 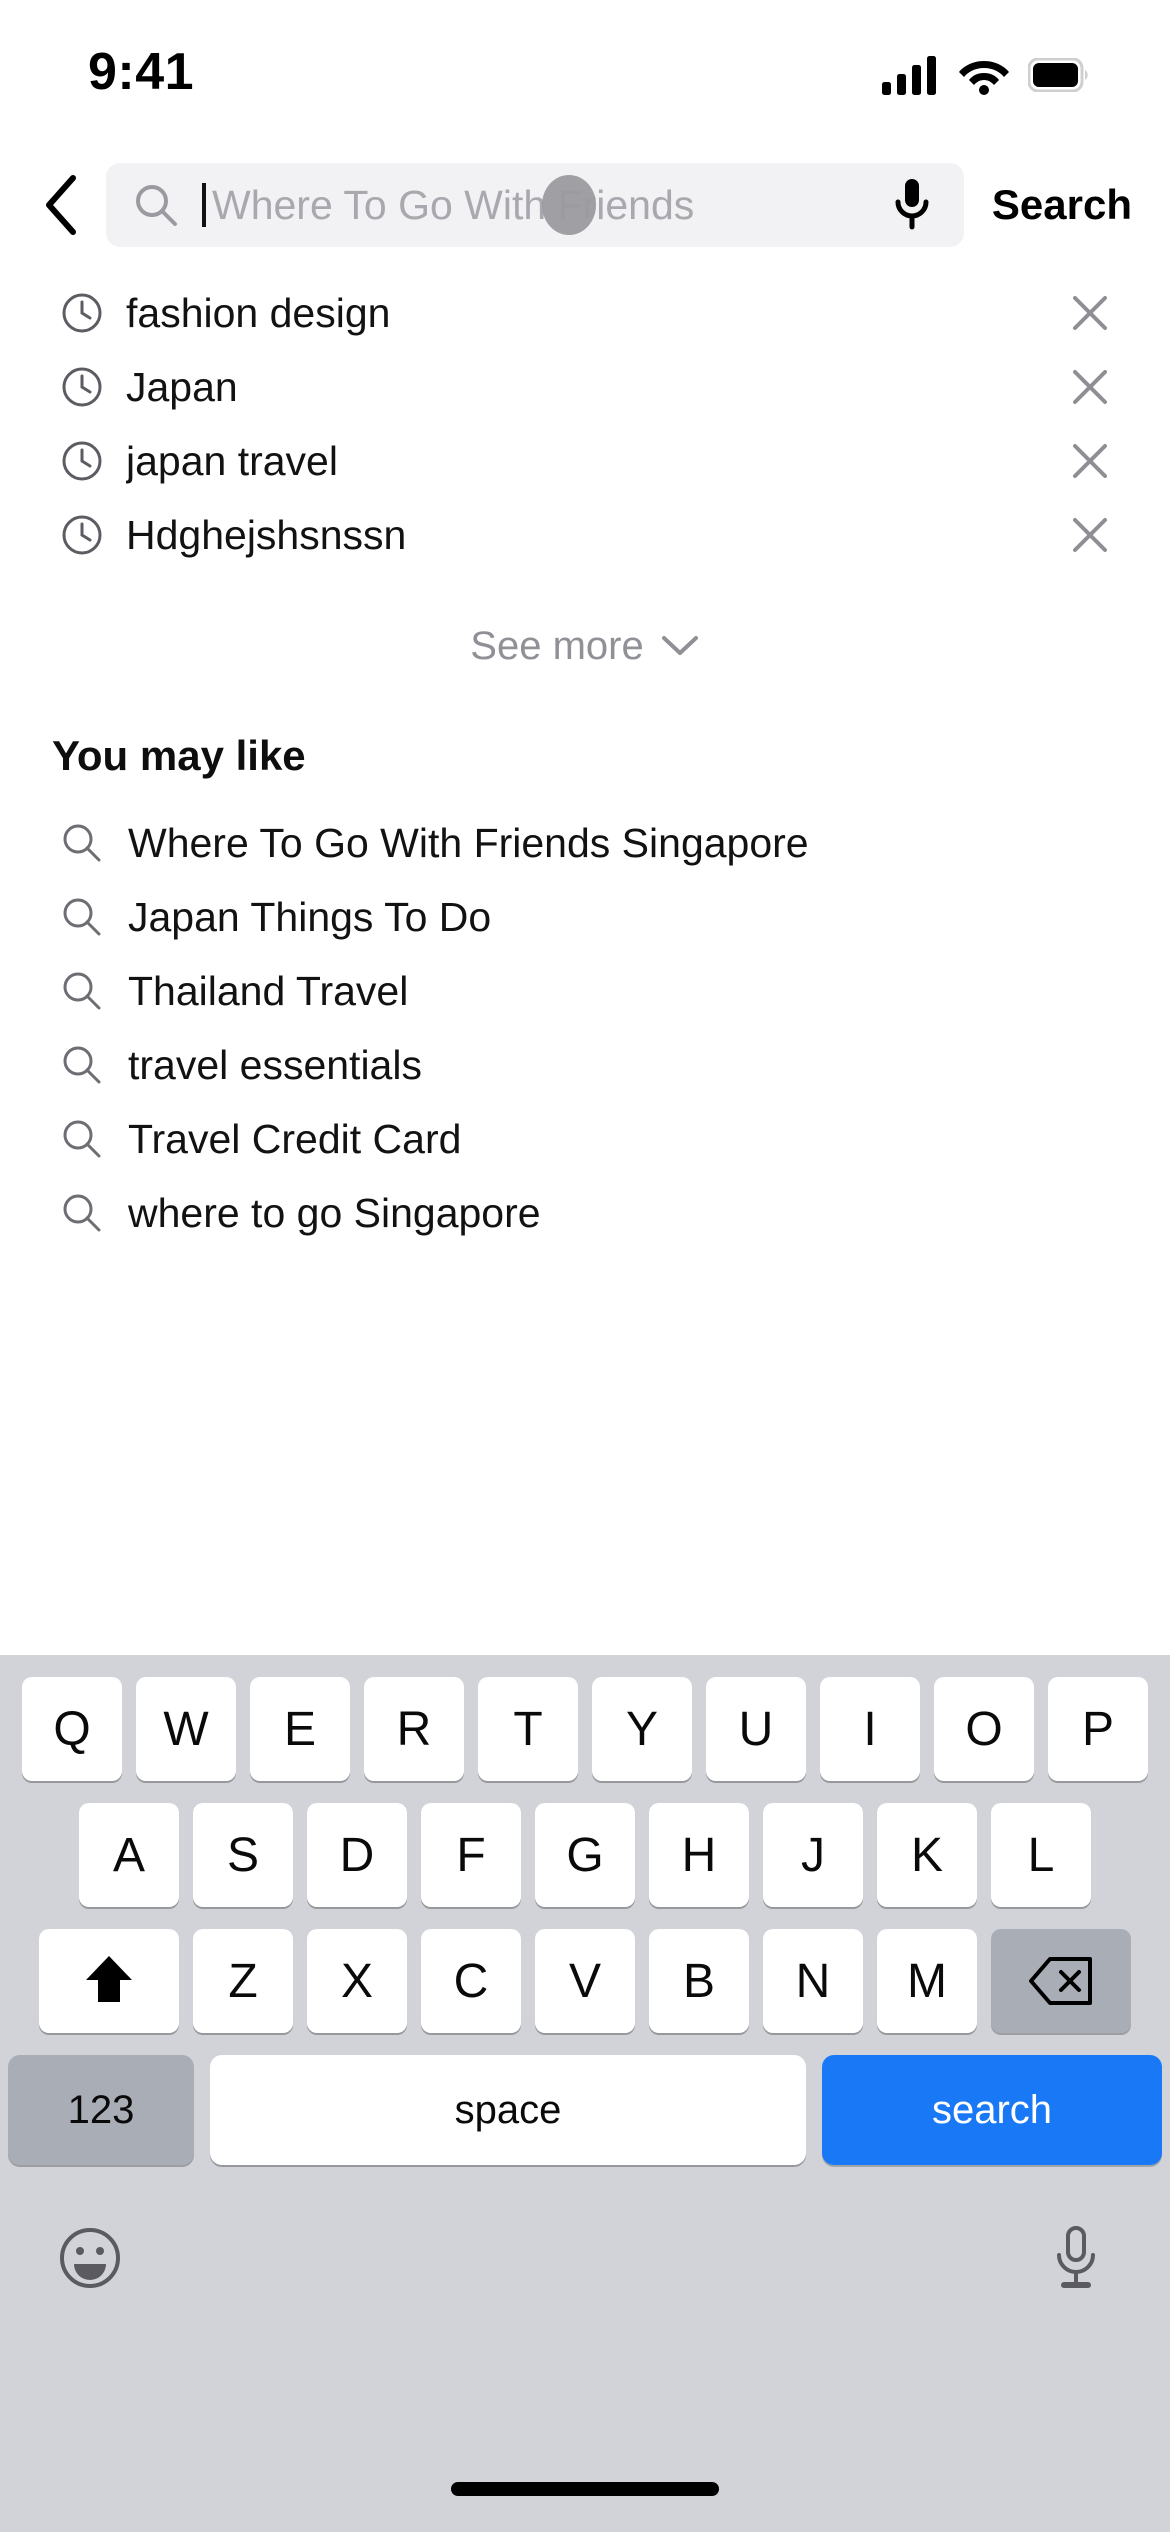 I want to click on history-item-label: fashion design, so click(x=258, y=312).